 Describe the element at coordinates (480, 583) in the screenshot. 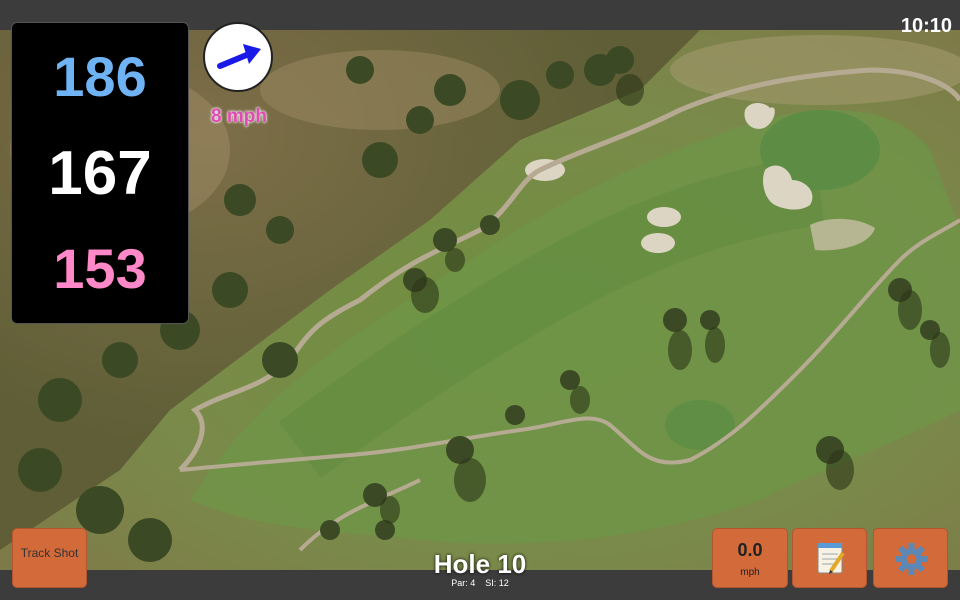

I see `hole-info: Par: 4 SI: 12` at that location.